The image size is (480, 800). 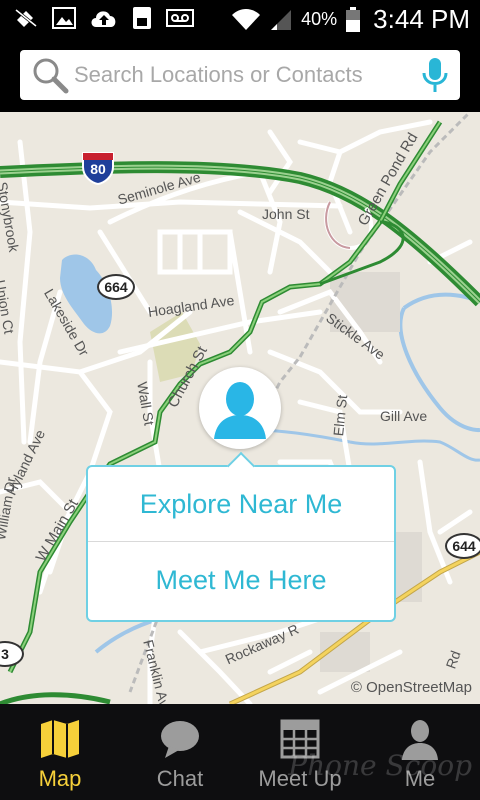 What do you see at coordinates (246, 19) in the screenshot?
I see `wifi-icon` at bounding box center [246, 19].